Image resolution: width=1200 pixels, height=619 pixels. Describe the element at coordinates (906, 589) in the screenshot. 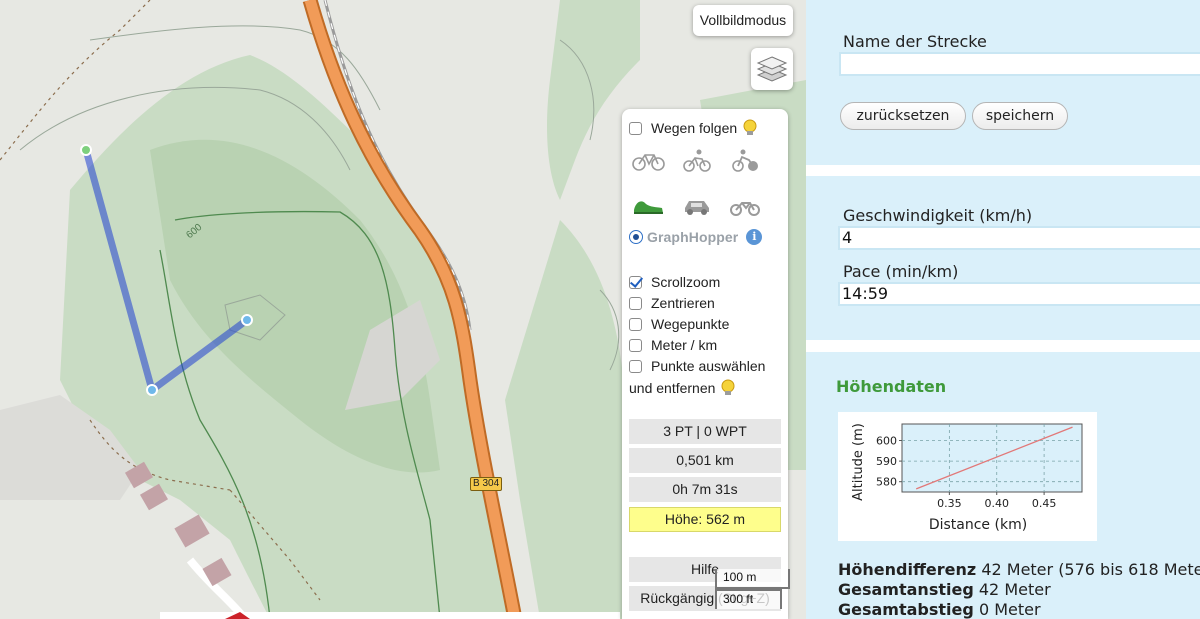

I see `total-ascent-label: Gesamtanstieg` at that location.